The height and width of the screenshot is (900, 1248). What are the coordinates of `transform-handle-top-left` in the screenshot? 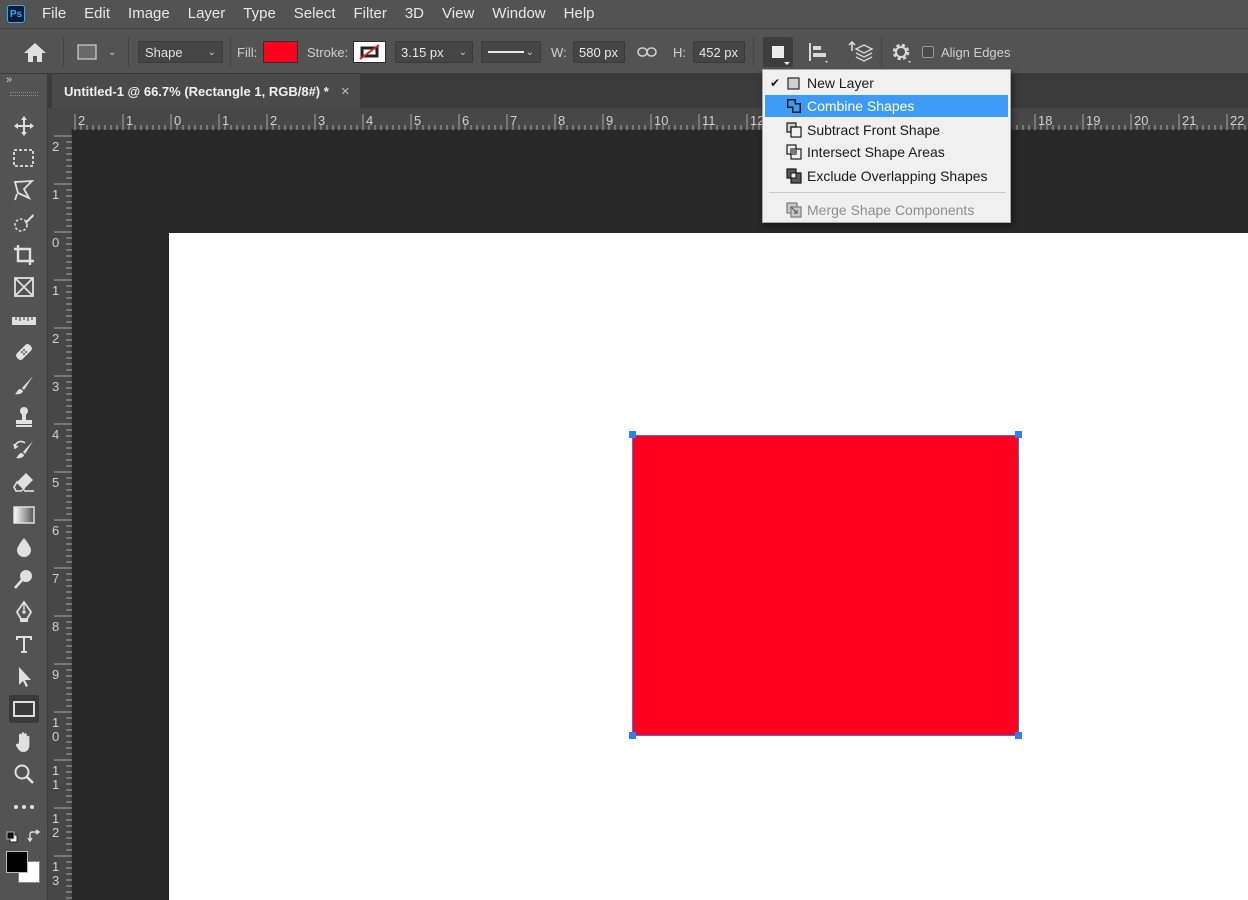 It's located at (632, 434).